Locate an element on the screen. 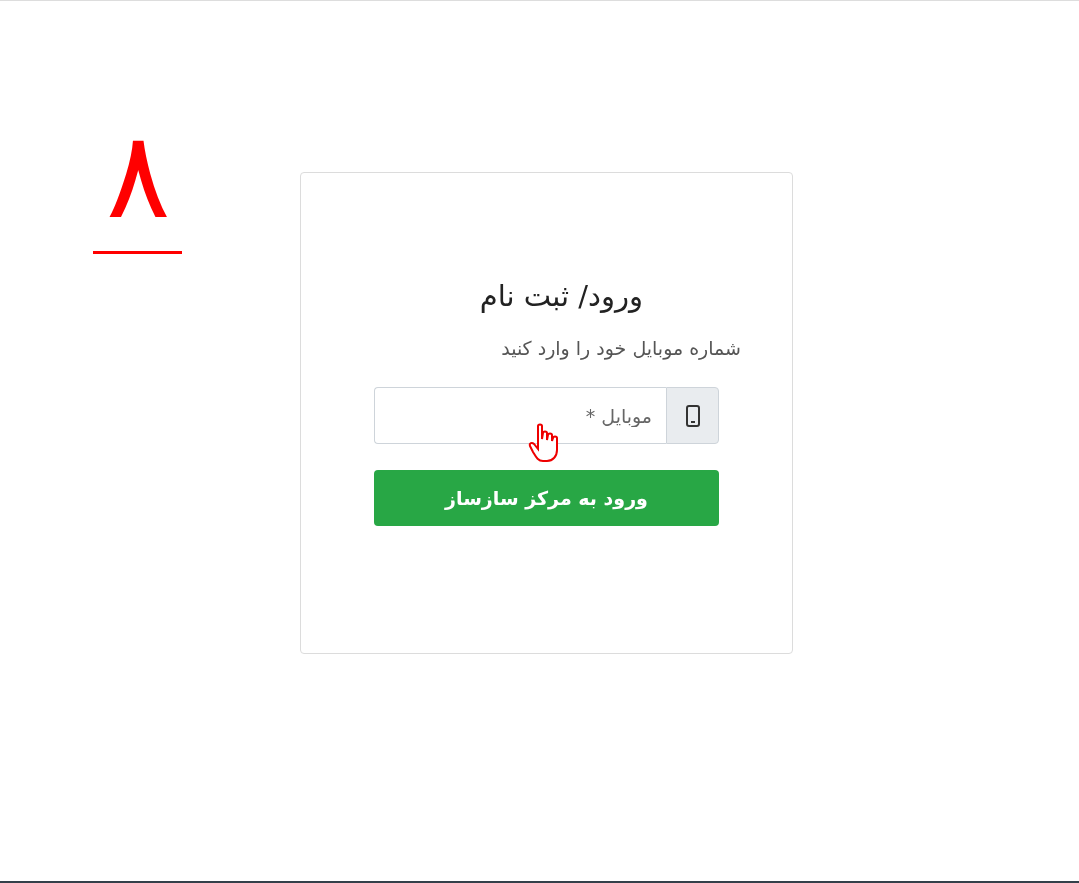 This screenshot has width=1079, height=883. instruction-text: شماره موبایل خود را وارد کنید is located at coordinates (620, 348).